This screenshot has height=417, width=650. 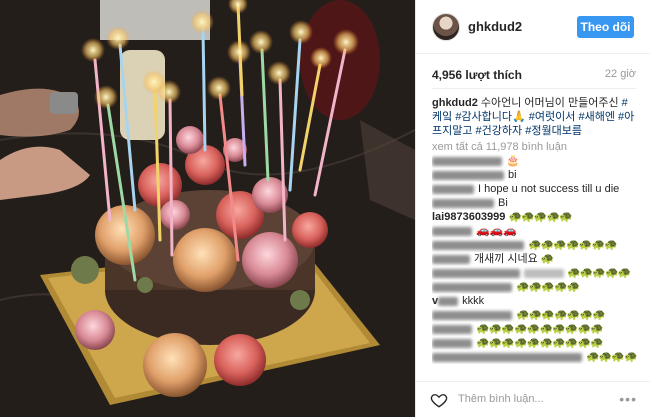 I want to click on comment-row: bi, so click(x=534, y=175).